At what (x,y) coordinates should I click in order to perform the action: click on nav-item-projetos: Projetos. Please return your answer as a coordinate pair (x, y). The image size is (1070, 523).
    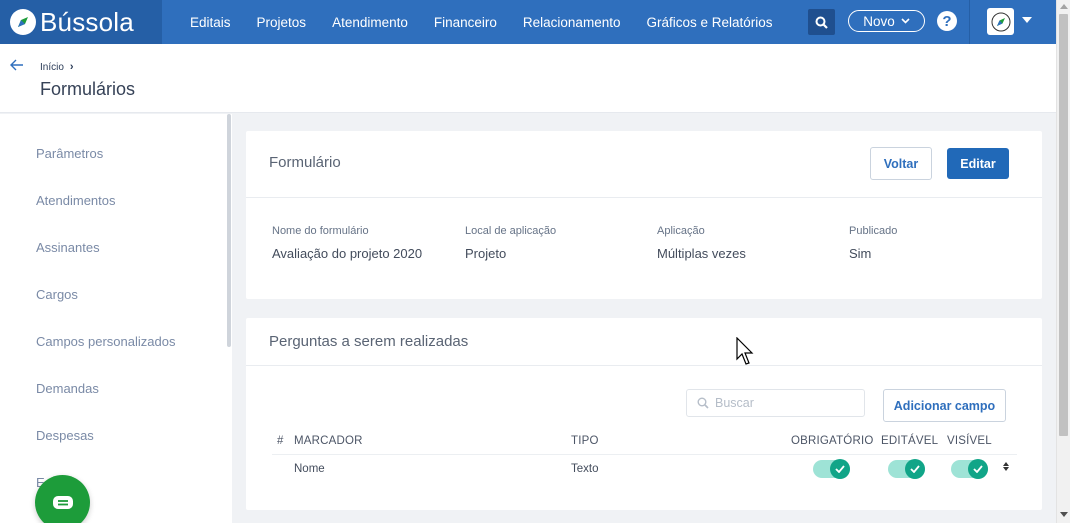
    Looking at the image, I should click on (282, 22).